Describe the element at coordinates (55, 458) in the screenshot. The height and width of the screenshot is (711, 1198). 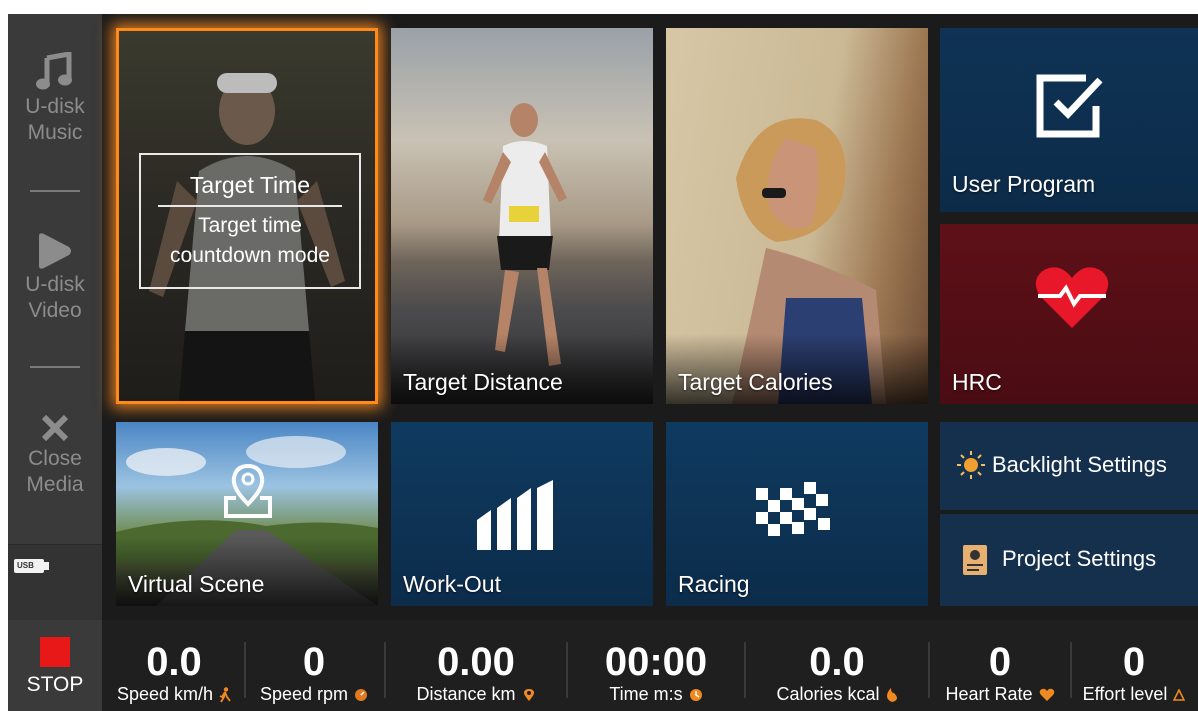
I see `close-media-label-1: Close` at that location.